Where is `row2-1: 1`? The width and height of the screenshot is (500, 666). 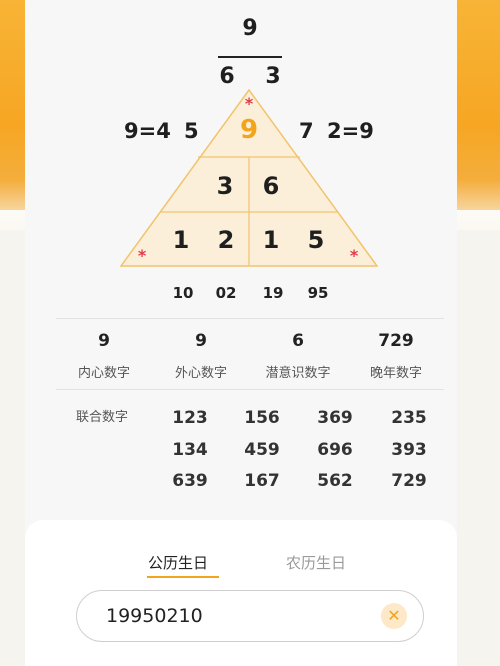
row2-1: 1 is located at coordinates (181, 240).